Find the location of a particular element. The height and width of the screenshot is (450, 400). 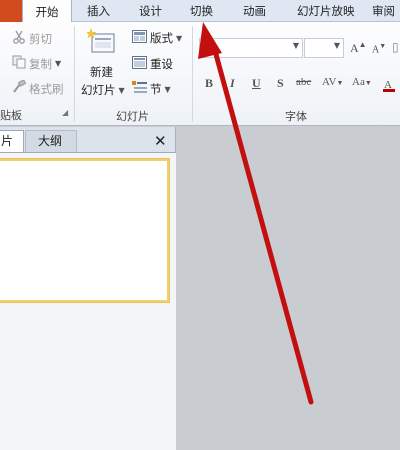

ribbon-tab-bar: 开始 插入 设计 切换 动画 幻灯片放映 审阅 is located at coordinates (200, 11).